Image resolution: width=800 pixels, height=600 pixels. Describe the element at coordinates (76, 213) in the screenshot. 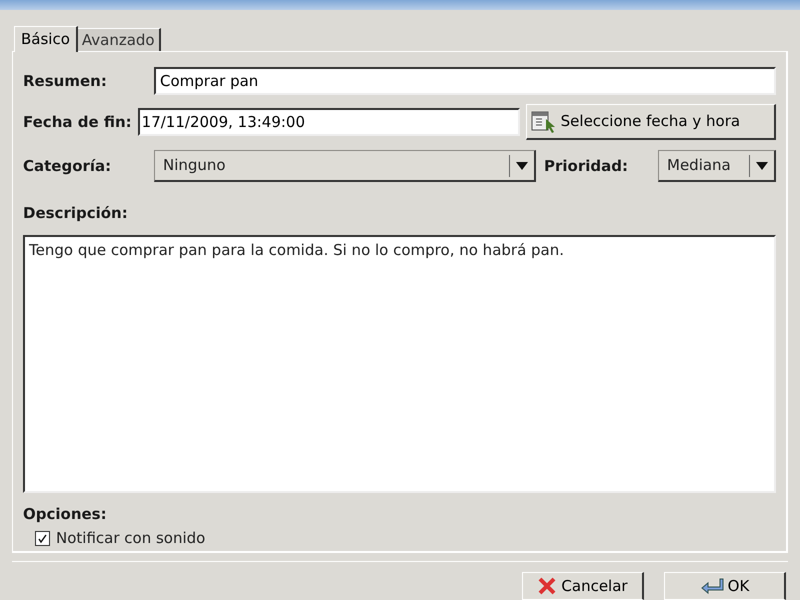

I see `description-label: Descripción:` at that location.